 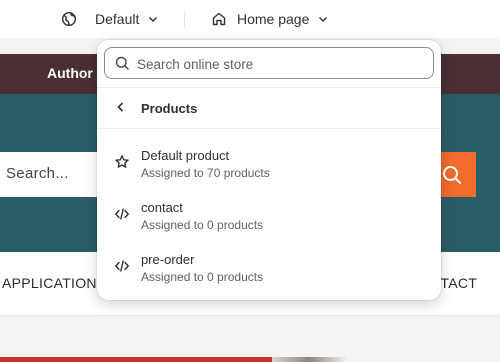 What do you see at coordinates (49, 283) in the screenshot?
I see `preview-nav-application: APPLICATION` at bounding box center [49, 283].